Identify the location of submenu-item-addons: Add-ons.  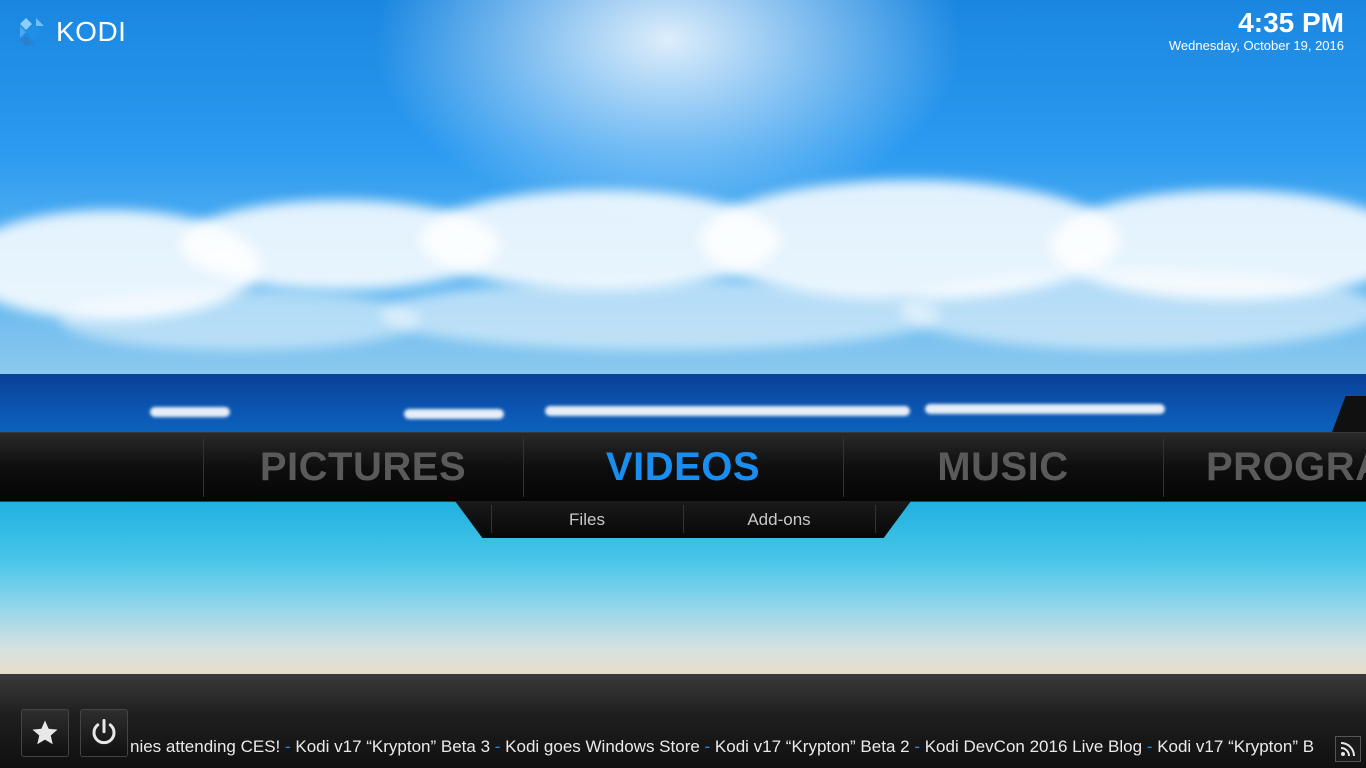
(779, 519).